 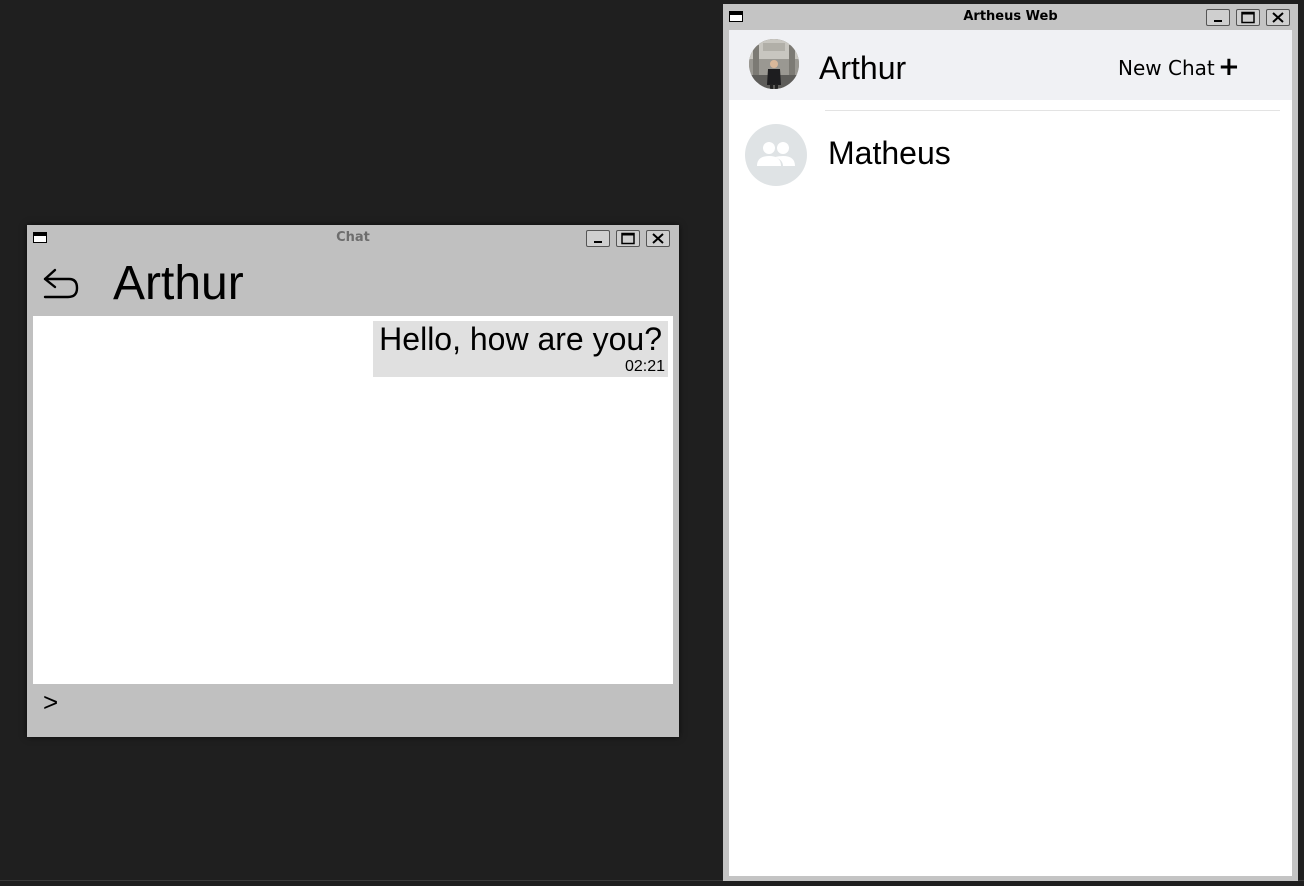 I want to click on chat-window-title: Chat, so click(x=353, y=237).